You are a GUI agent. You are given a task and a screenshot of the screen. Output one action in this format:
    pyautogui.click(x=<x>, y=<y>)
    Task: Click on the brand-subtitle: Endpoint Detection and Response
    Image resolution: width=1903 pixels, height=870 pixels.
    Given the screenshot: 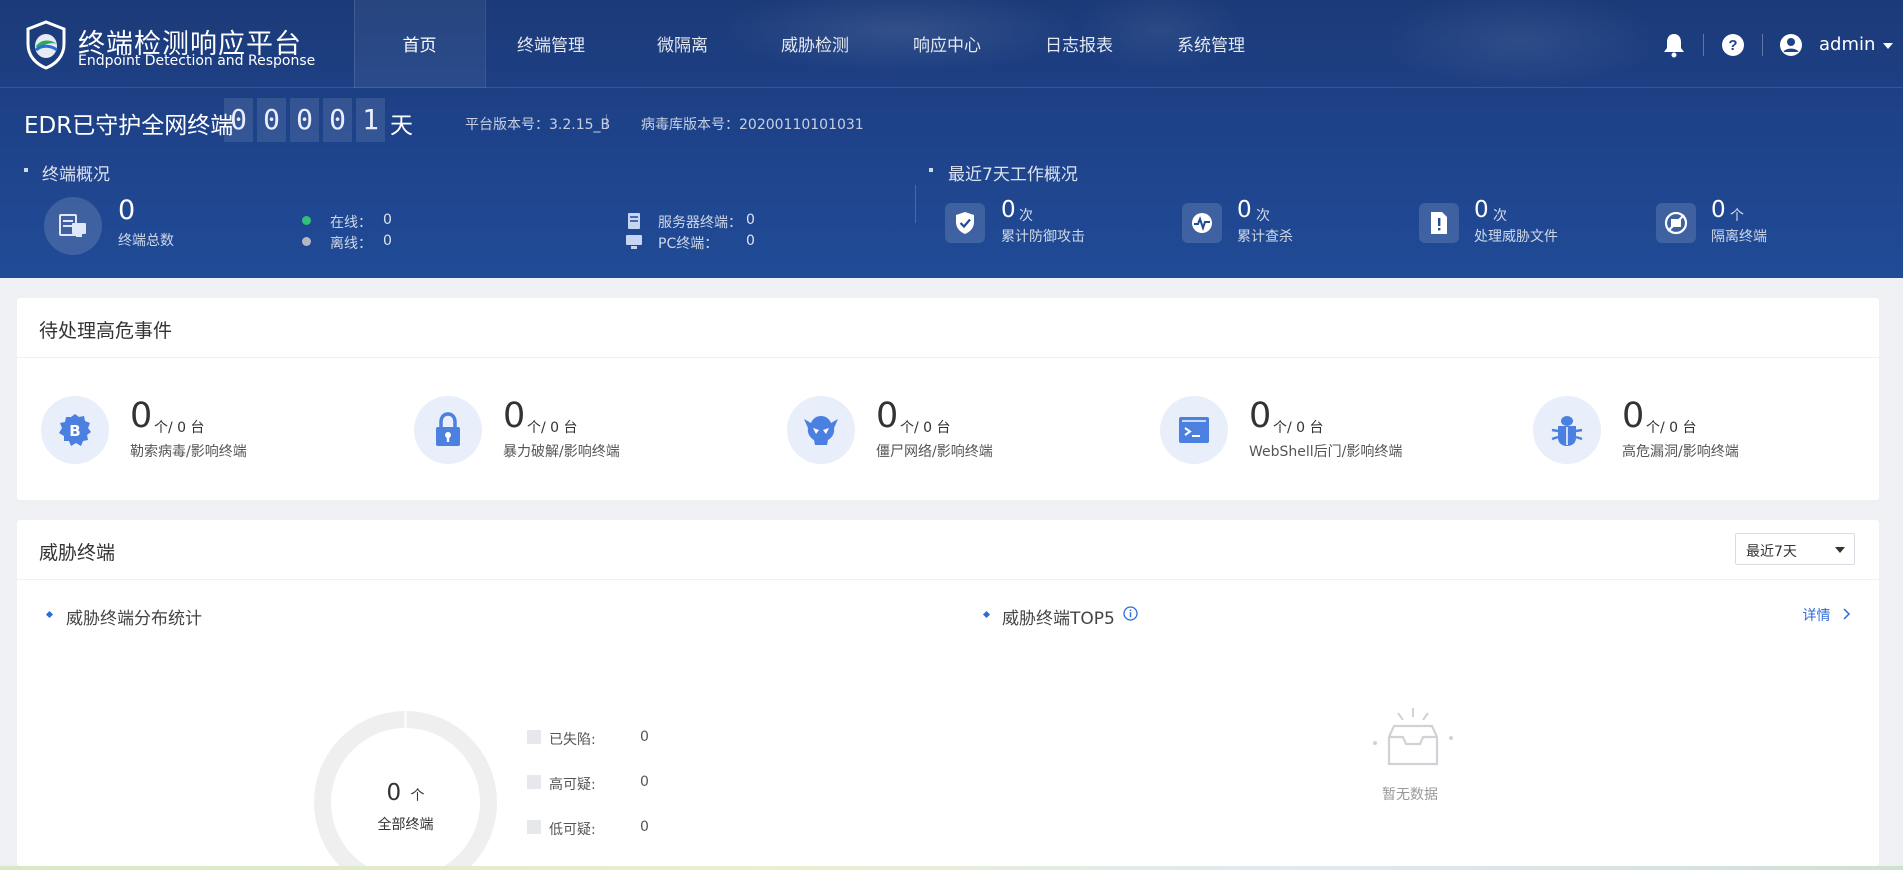 What is the action you would take?
    pyautogui.click(x=197, y=61)
    